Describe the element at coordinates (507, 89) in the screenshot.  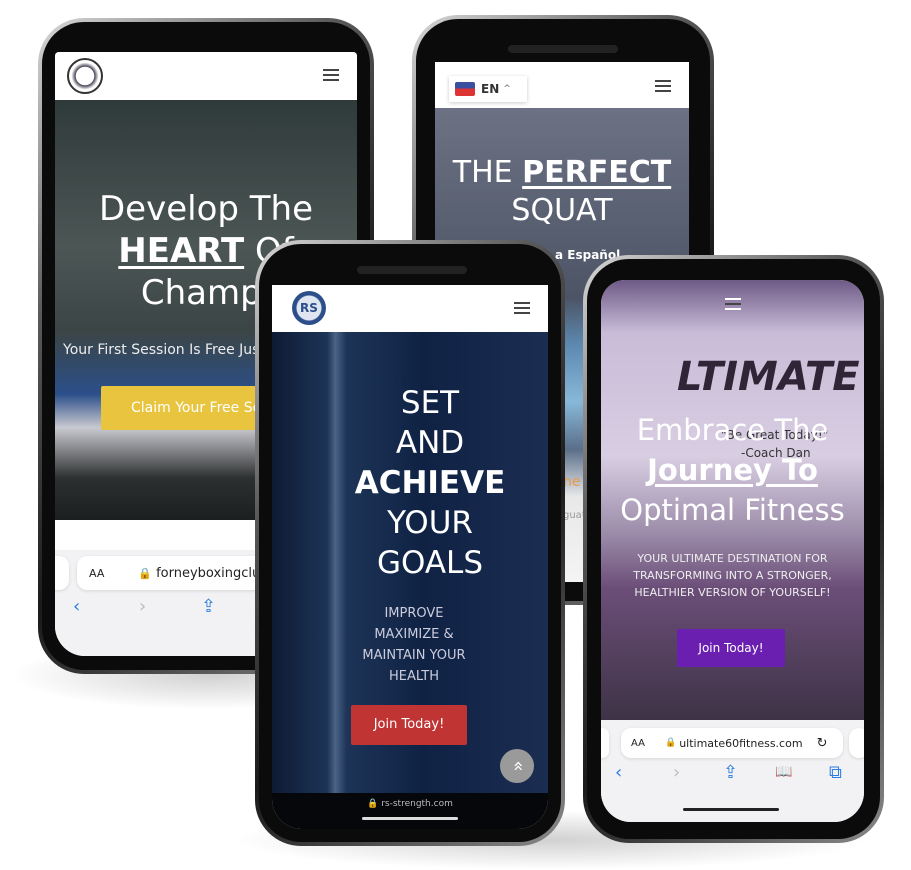
I see `chevron-up-icon: ^` at that location.